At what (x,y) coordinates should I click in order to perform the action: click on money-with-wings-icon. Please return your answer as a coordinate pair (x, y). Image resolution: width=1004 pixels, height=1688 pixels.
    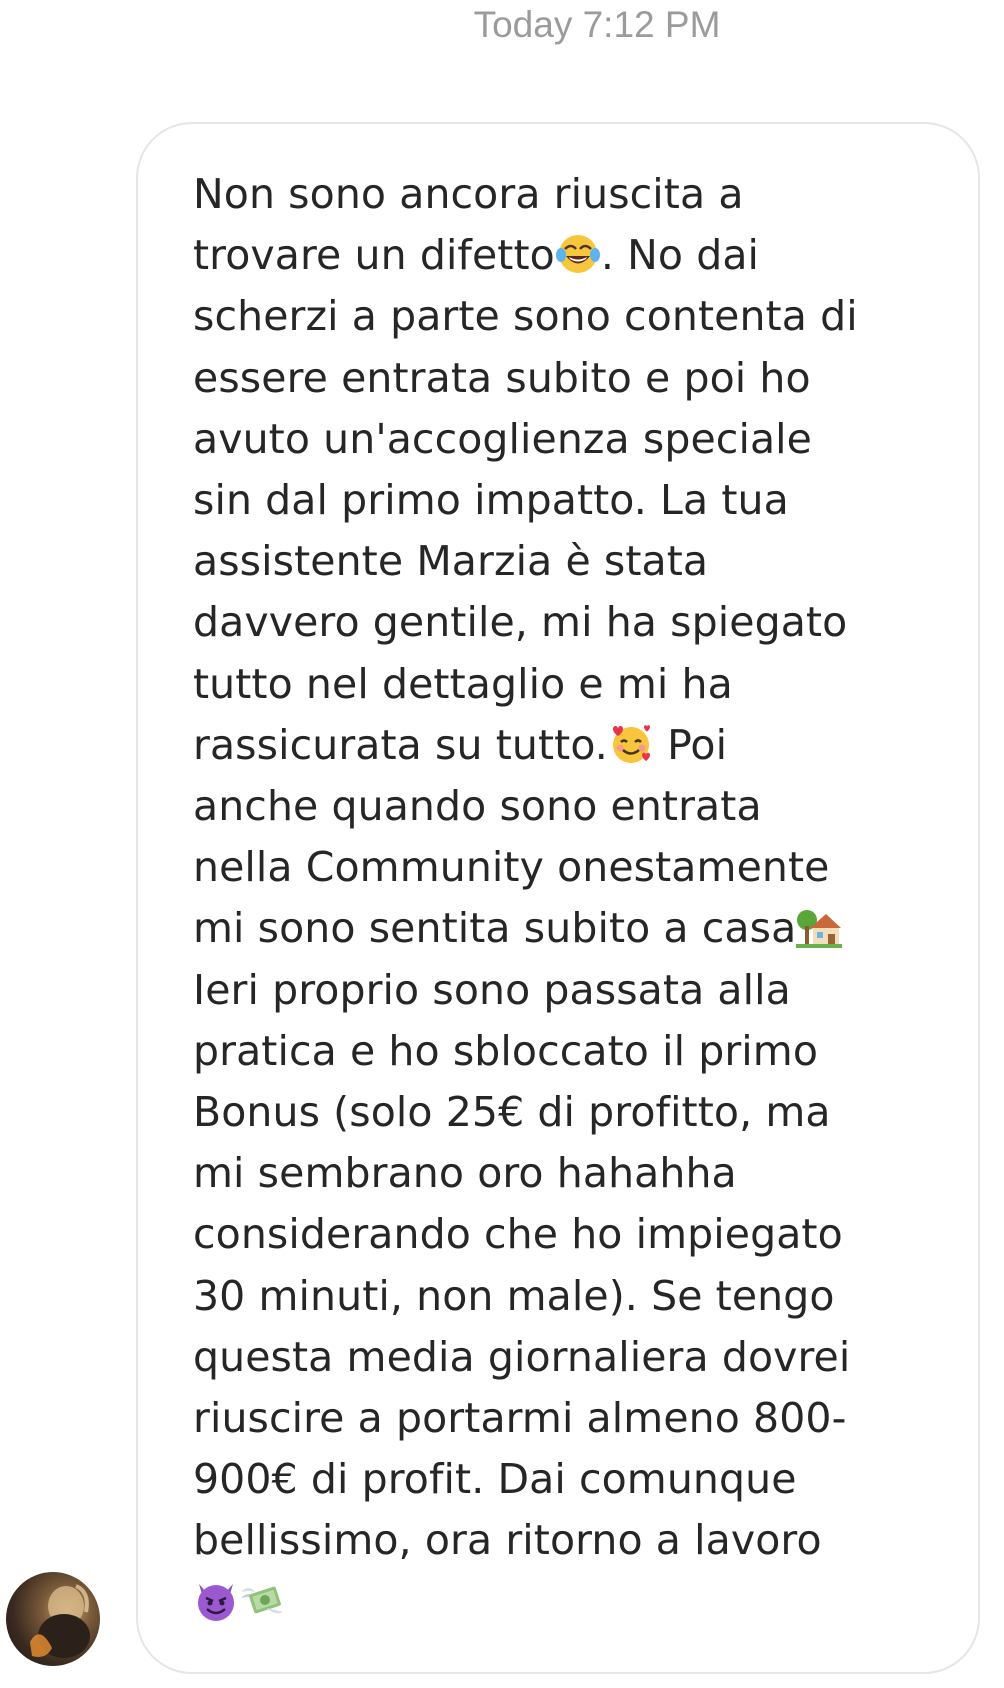
    Looking at the image, I should click on (262, 1601).